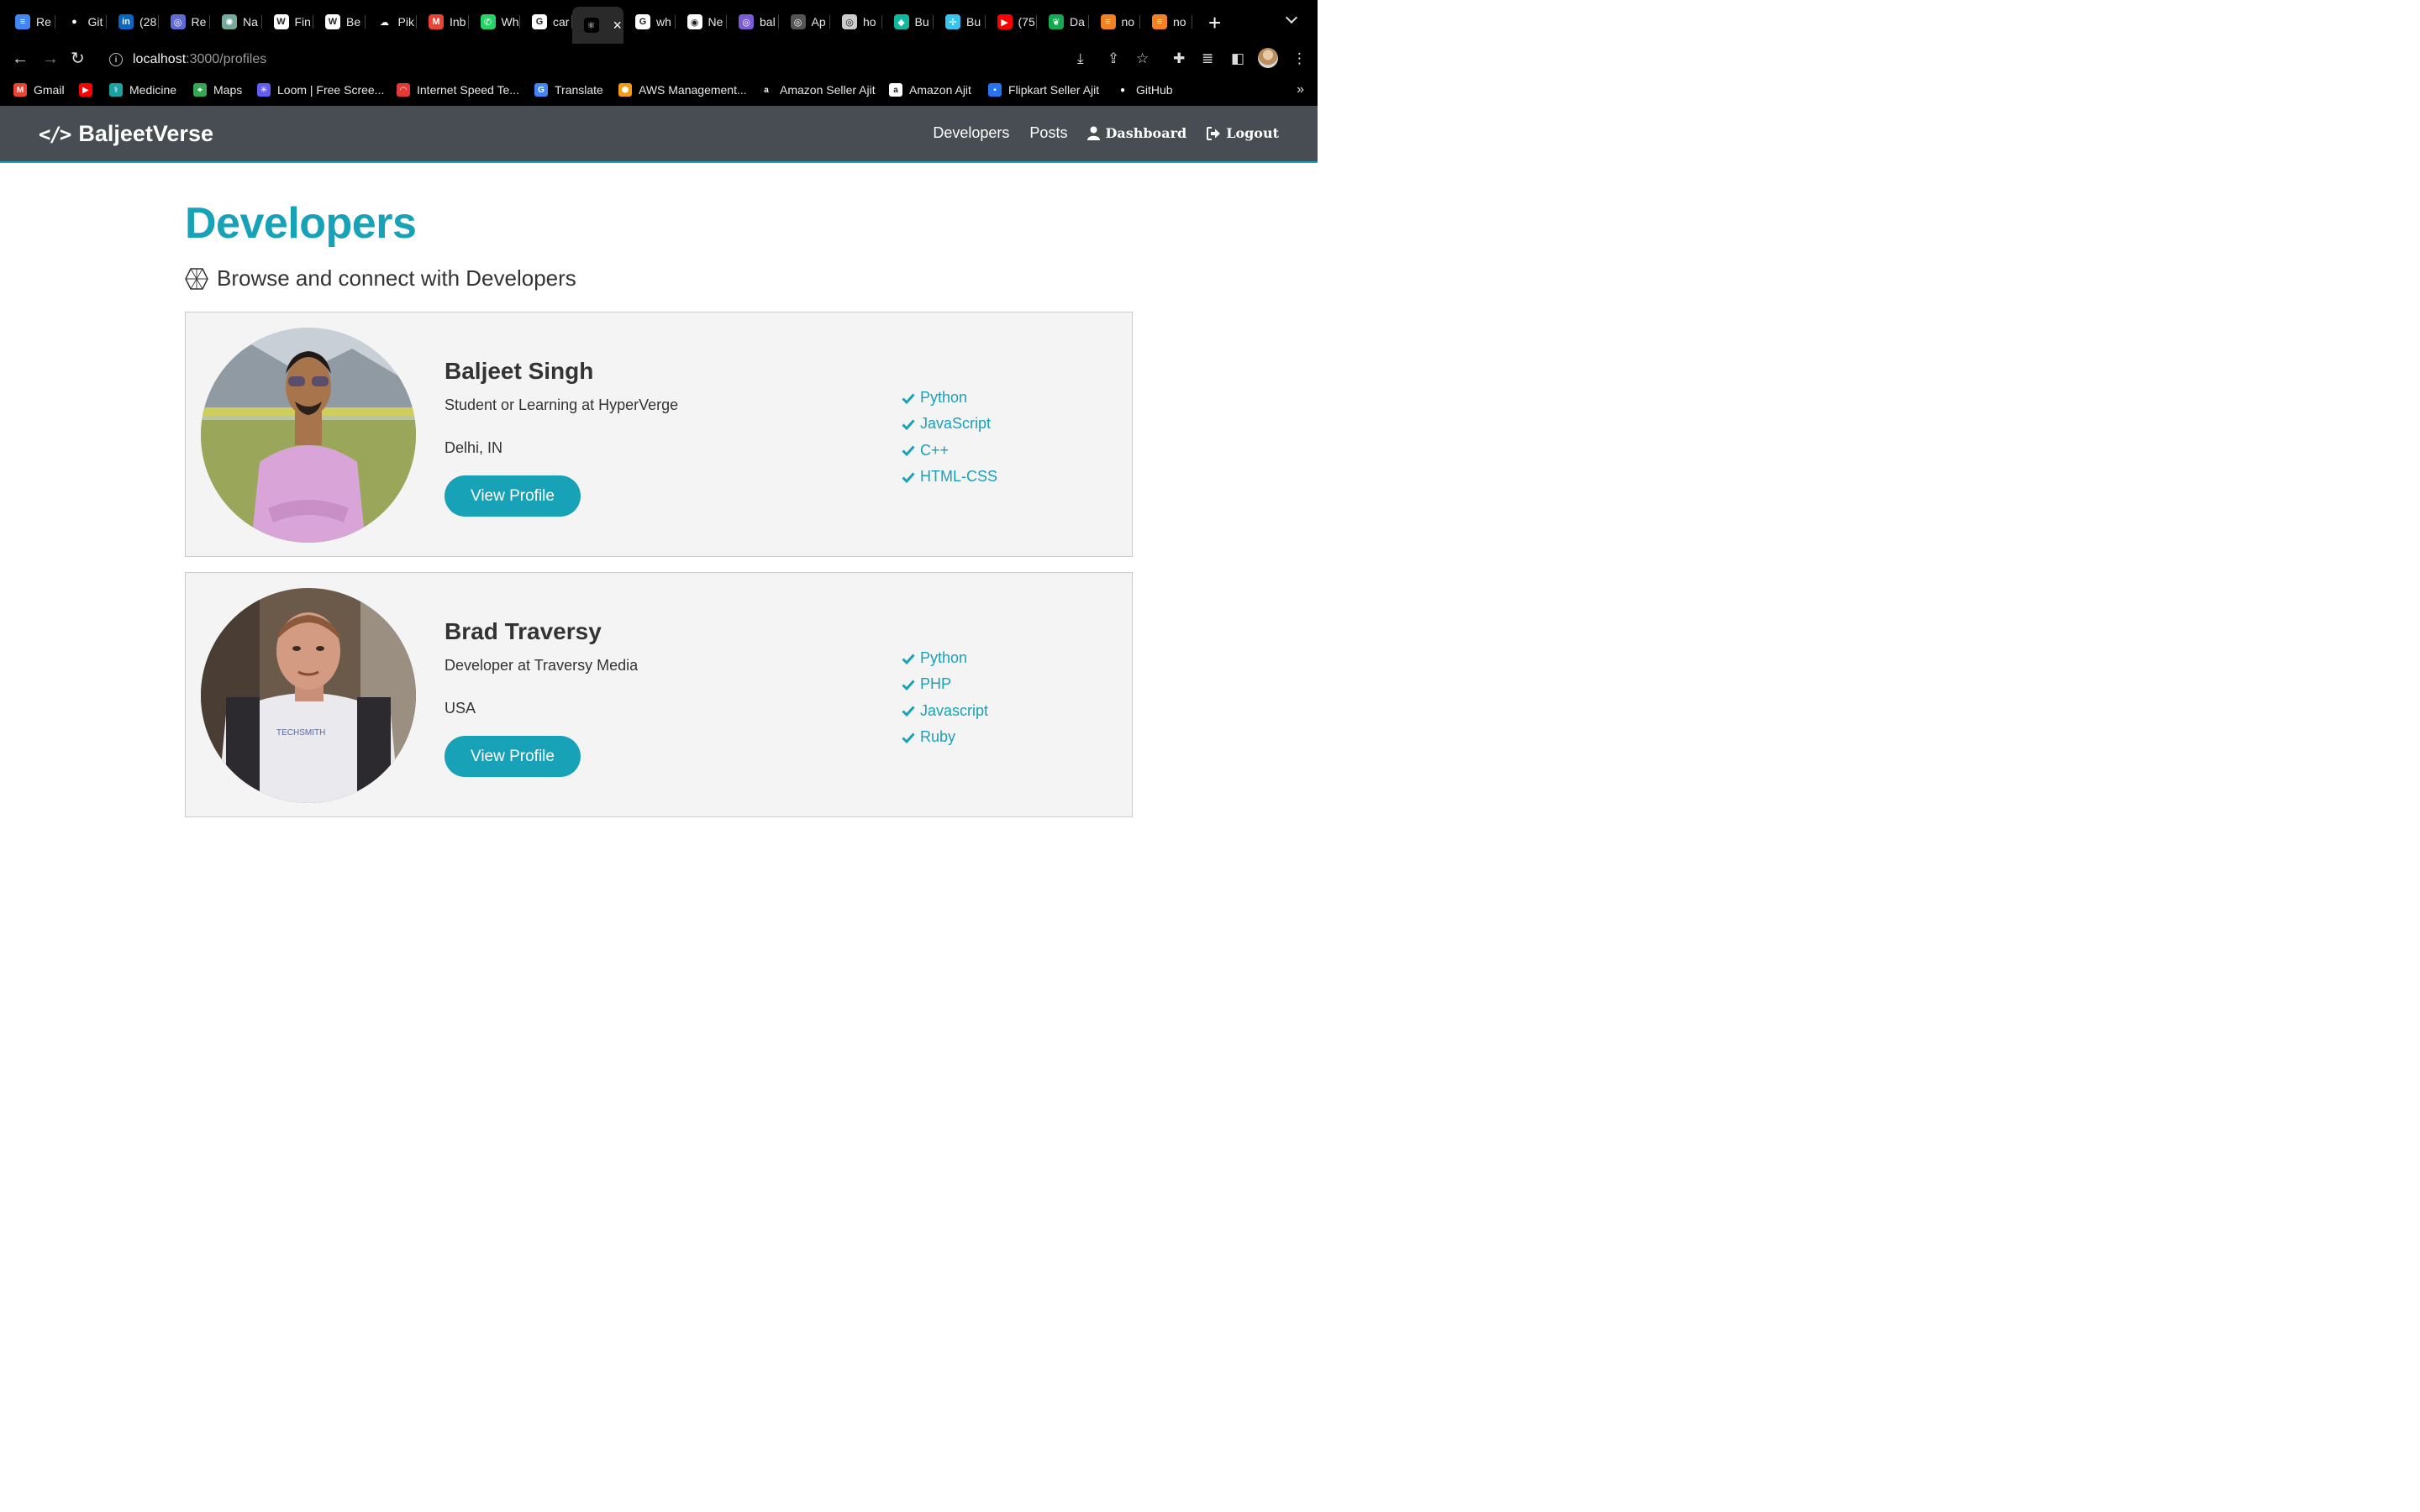 The image size is (2420, 1512). Describe the element at coordinates (541, 90) in the screenshot. I see `translate-icon: G` at that location.